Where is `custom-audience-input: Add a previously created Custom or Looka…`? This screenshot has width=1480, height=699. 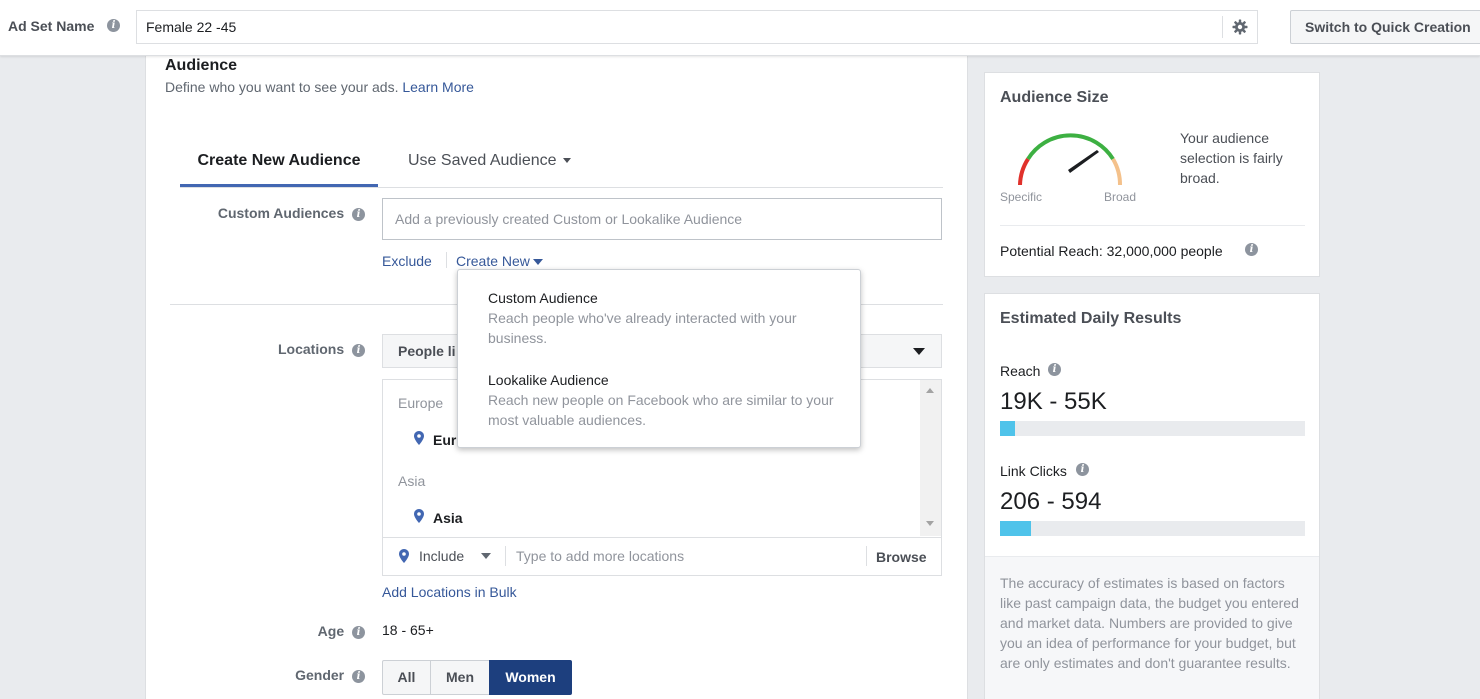 custom-audience-input: Add a previously created Custom or Looka… is located at coordinates (662, 219).